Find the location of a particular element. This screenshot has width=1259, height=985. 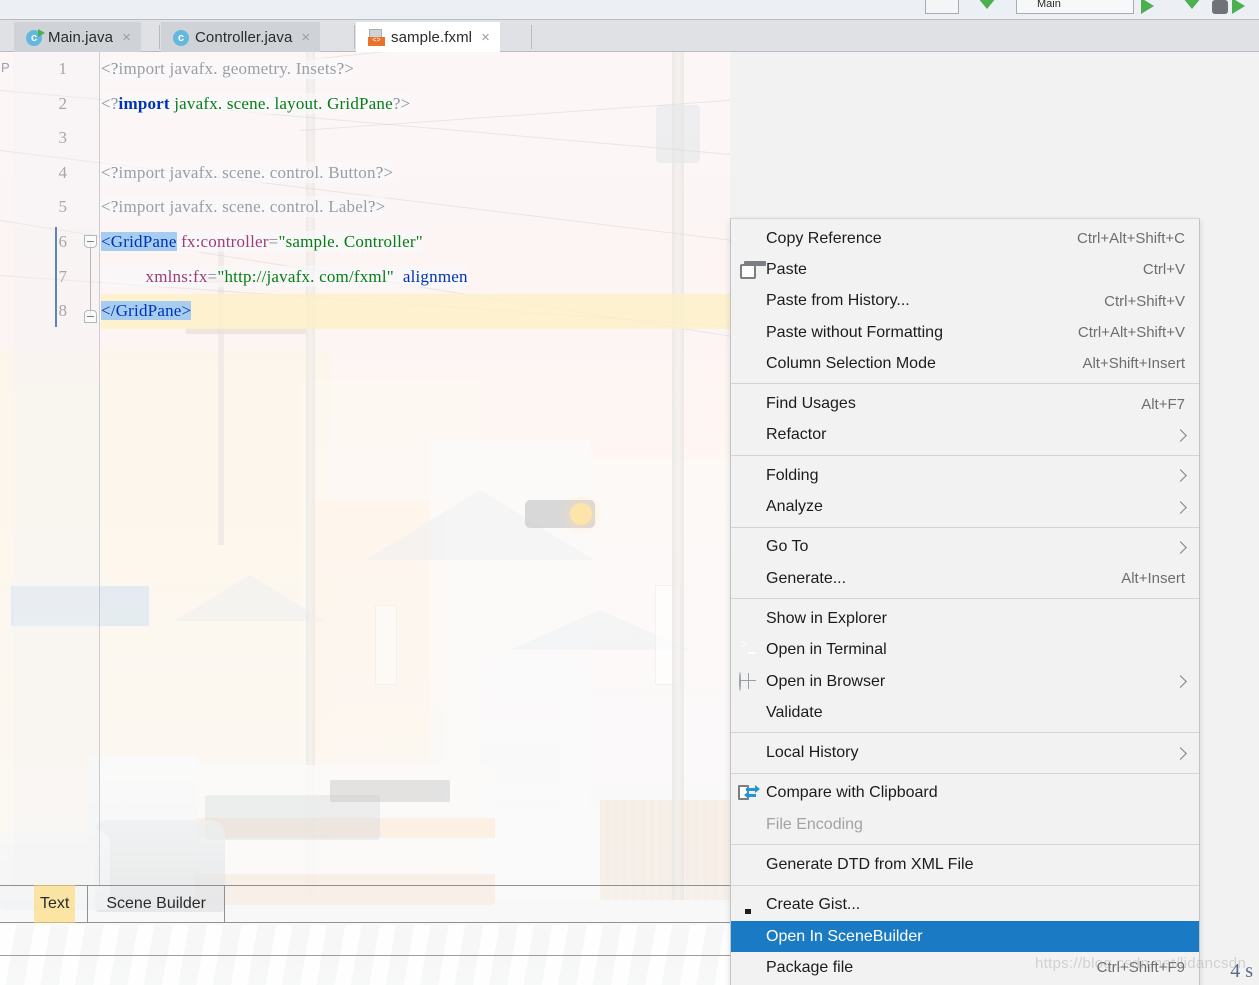

menu-item-find-usages: Find Usages Alt+F7 is located at coordinates (965, 403).